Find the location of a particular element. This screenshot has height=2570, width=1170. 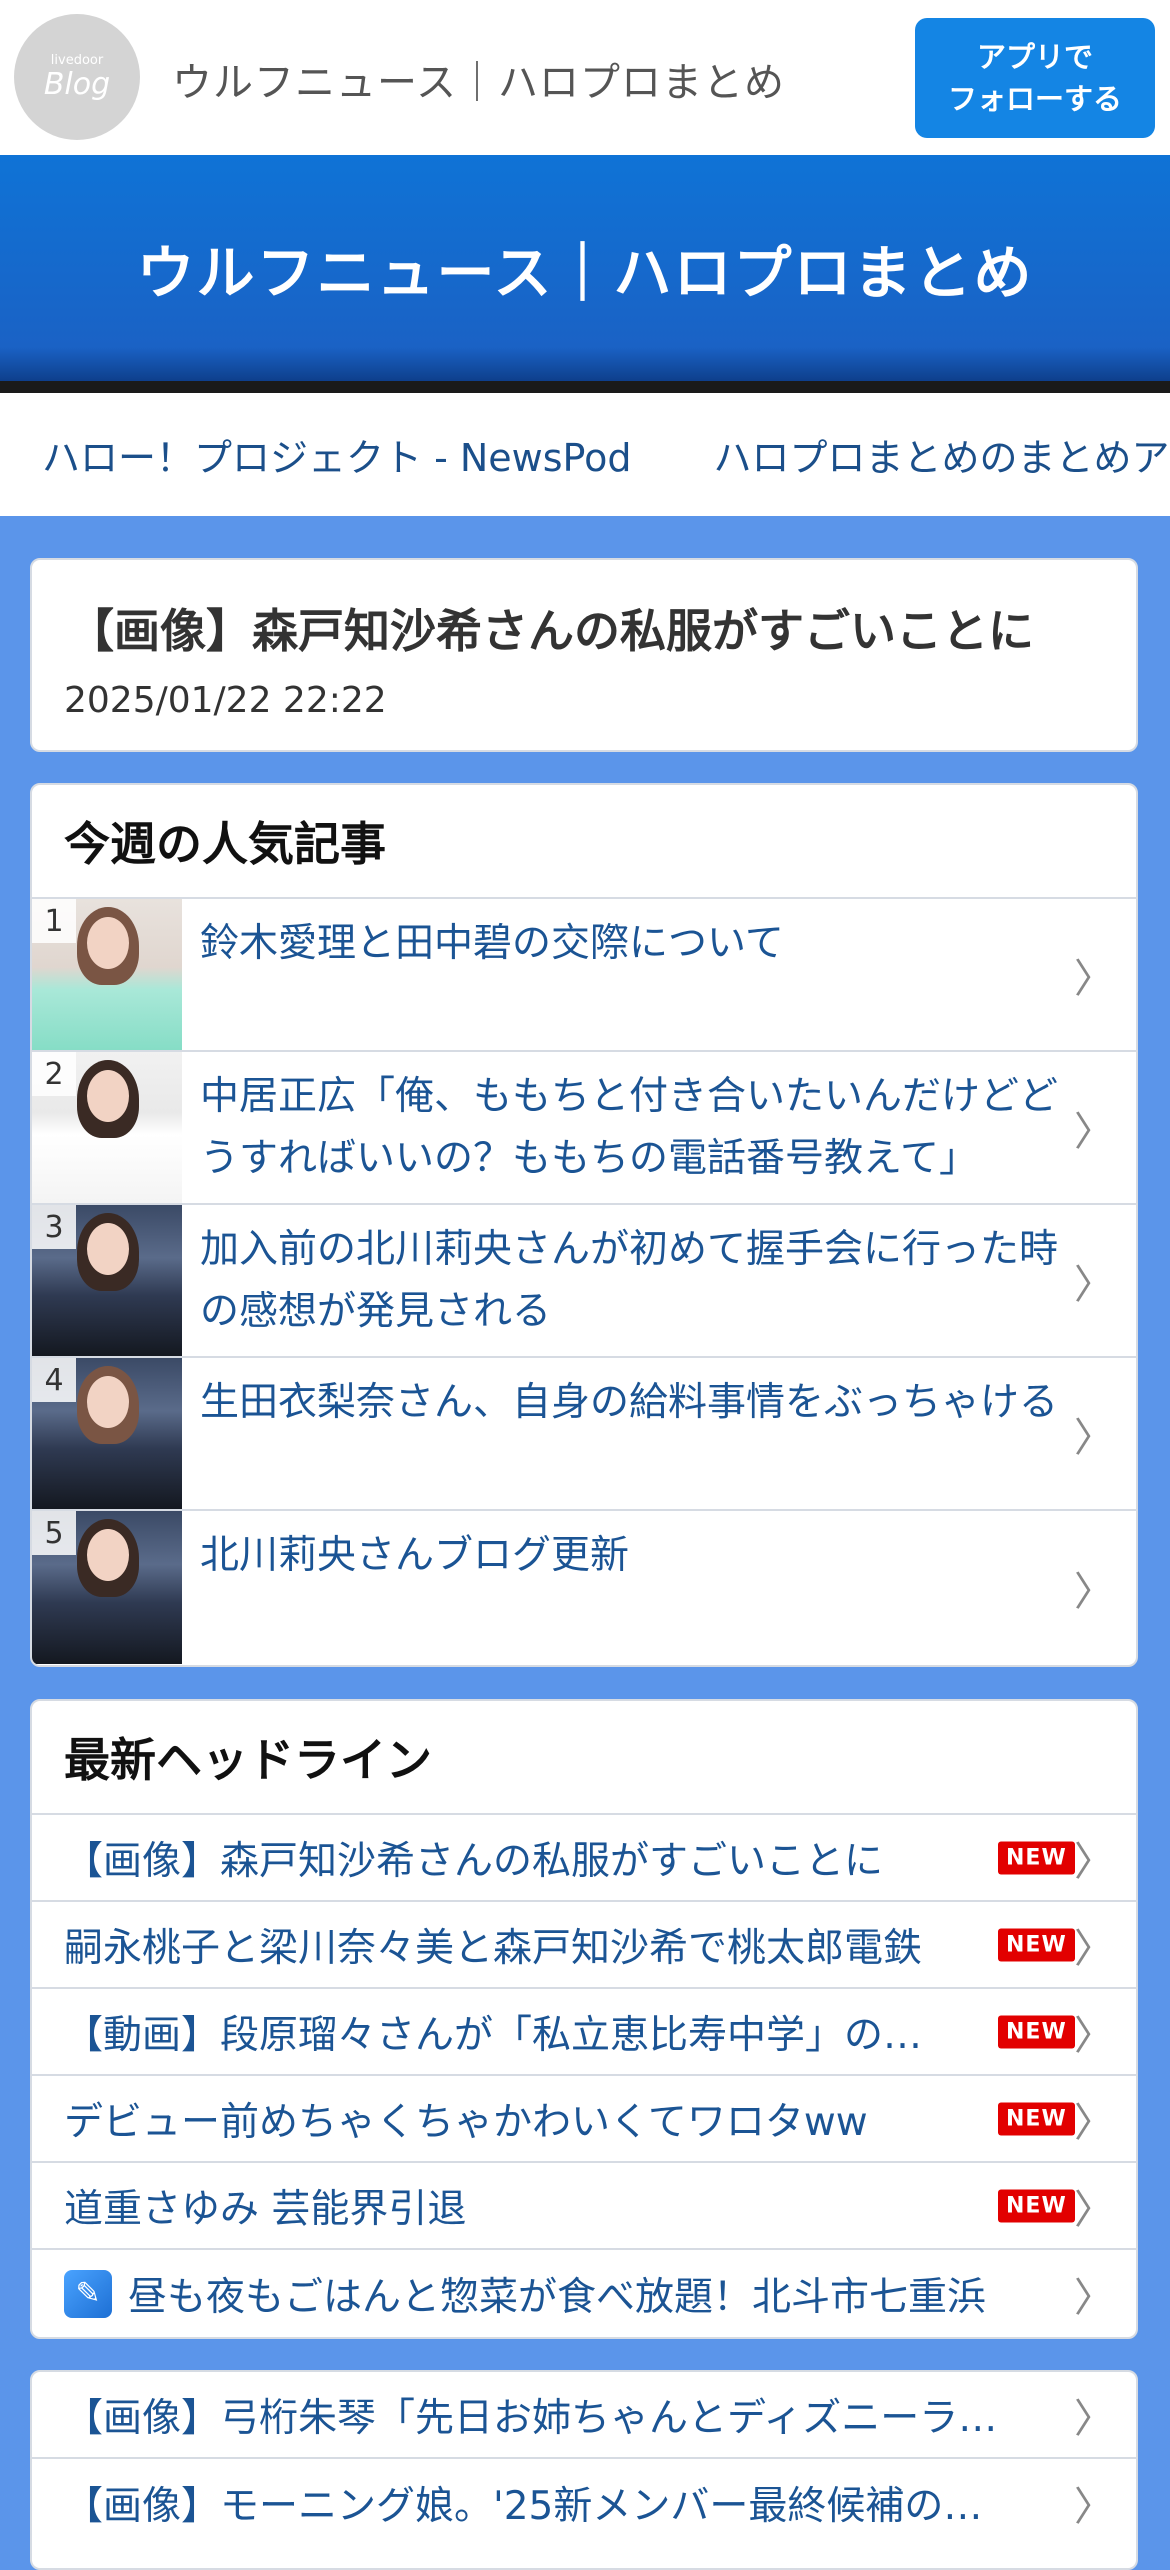

headline-row: 【画像】モーニング娘。'25新メンバー最終候補の… 〉 is located at coordinates (584, 2502).